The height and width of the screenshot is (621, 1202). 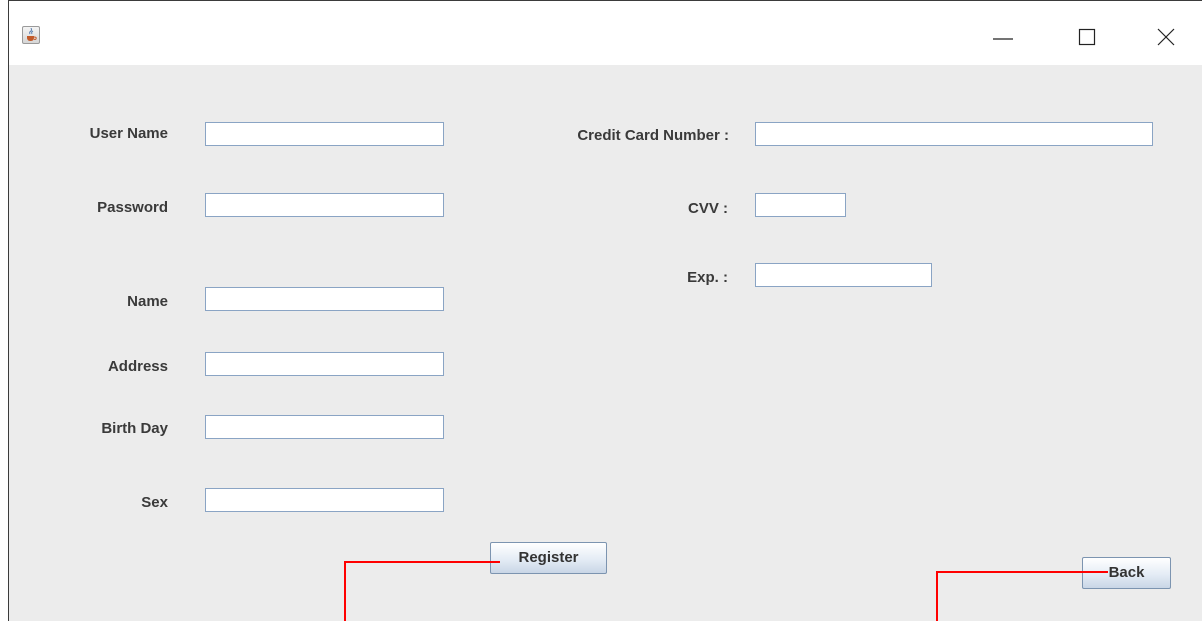 I want to click on back-annotation-horizontal-line, so click(x=1022, y=572).